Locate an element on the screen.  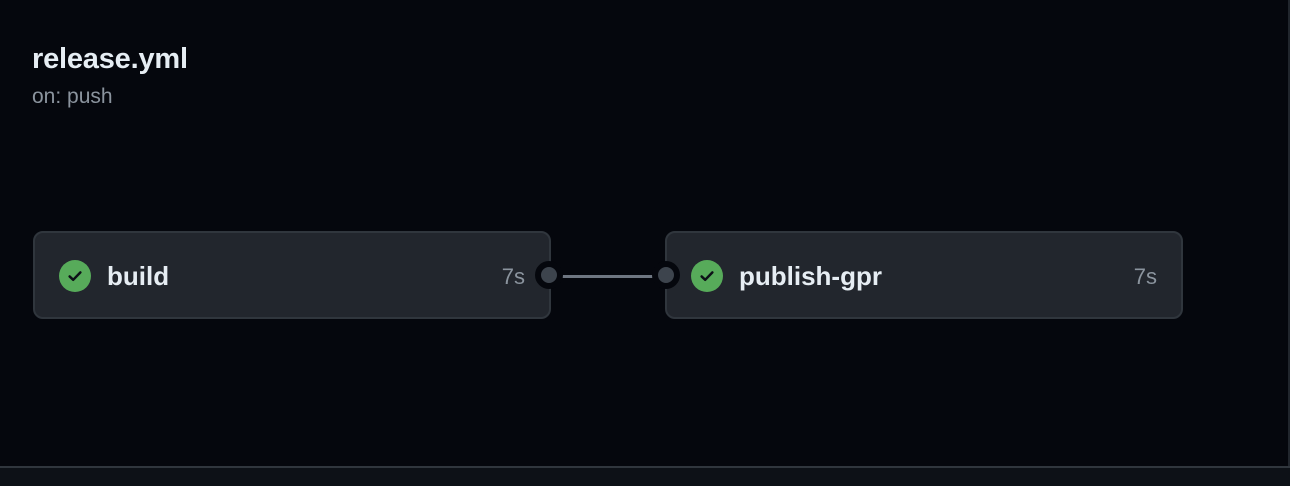
bottom-panel-edge is located at coordinates (645, 476).